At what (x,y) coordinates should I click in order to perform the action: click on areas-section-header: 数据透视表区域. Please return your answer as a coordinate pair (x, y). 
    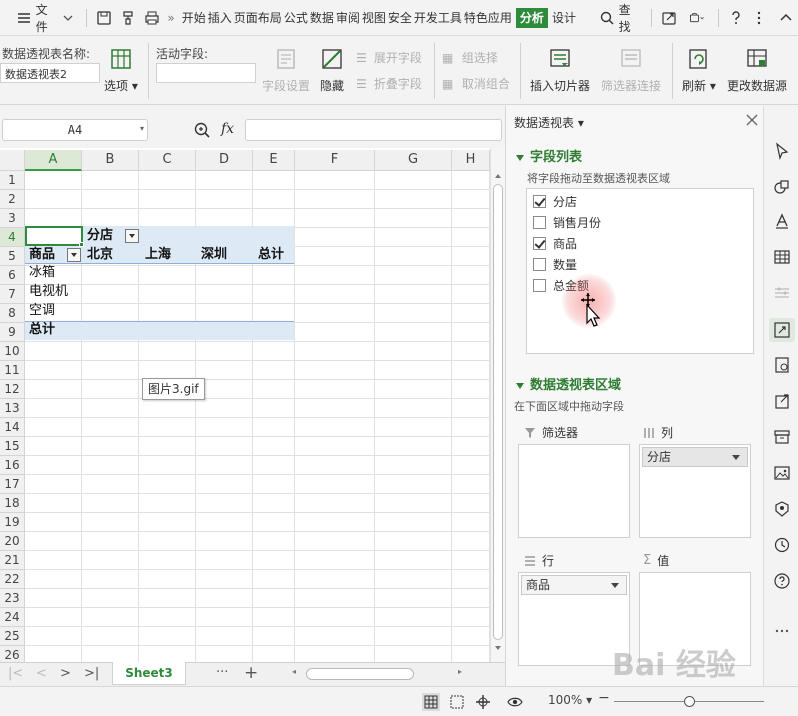
    Looking at the image, I should click on (568, 383).